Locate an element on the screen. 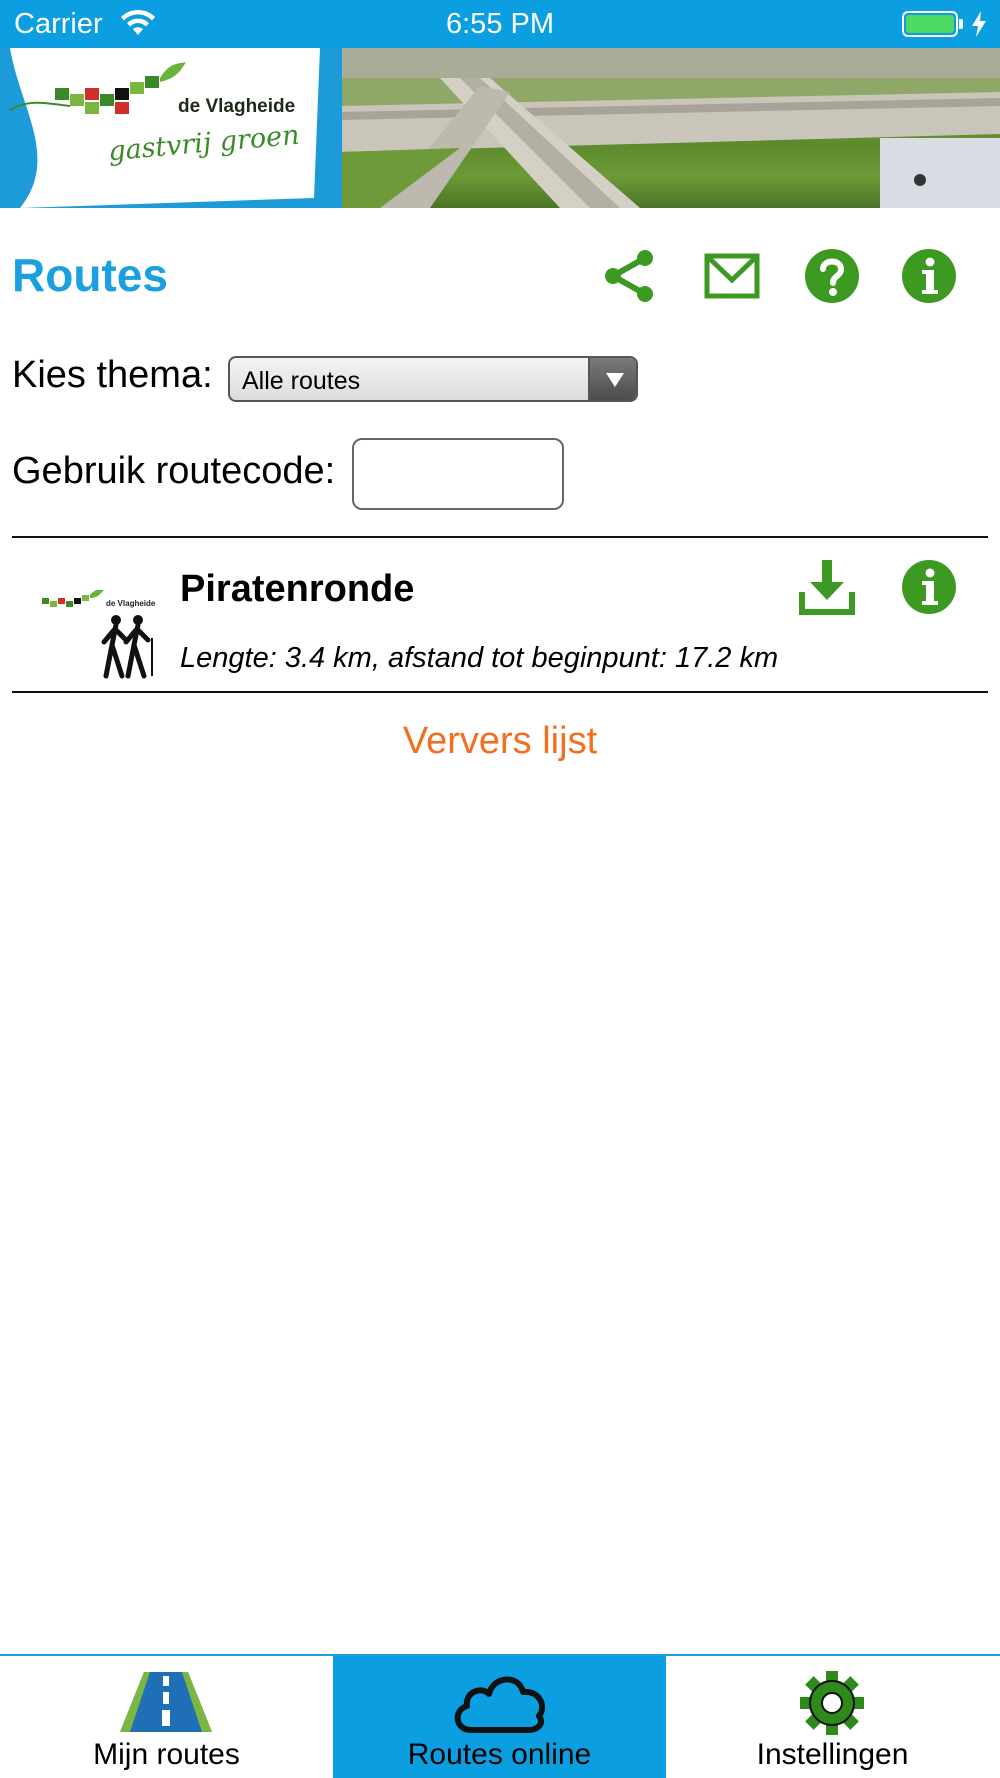 Image resolution: width=1000 pixels, height=1778 pixels. route-name: Piratenronde is located at coordinates (297, 589).